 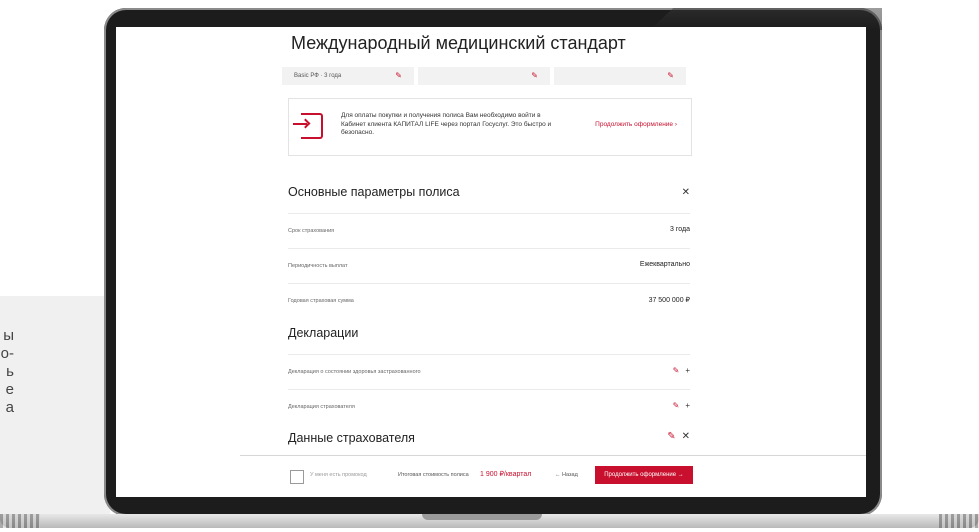 What do you see at coordinates (338, 475) in the screenshot?
I see `promo-label: У меня есть промокод` at bounding box center [338, 475].